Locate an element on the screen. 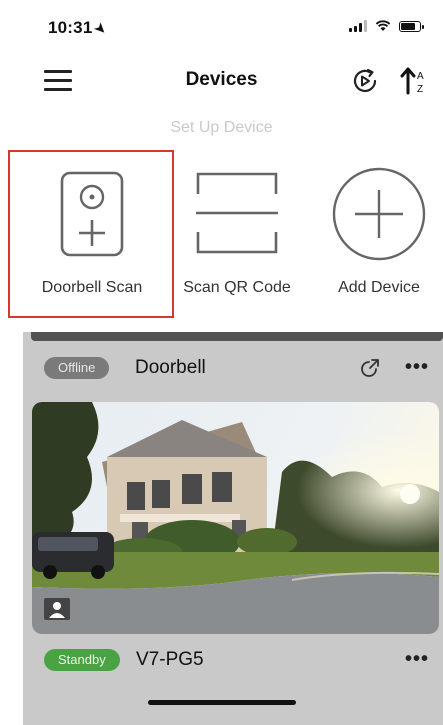  person-icon is located at coordinates (57, 609).